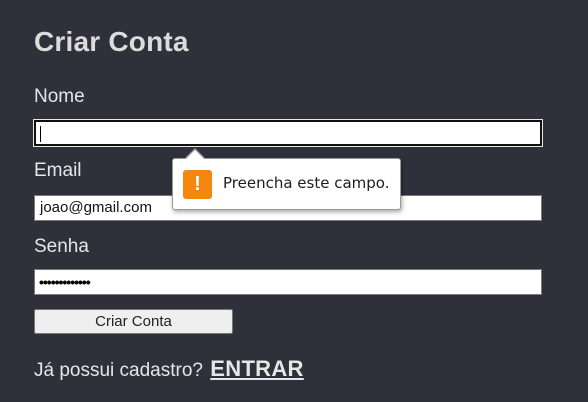 The width and height of the screenshot is (588, 402). What do you see at coordinates (59, 96) in the screenshot?
I see `name-label: Nome` at bounding box center [59, 96].